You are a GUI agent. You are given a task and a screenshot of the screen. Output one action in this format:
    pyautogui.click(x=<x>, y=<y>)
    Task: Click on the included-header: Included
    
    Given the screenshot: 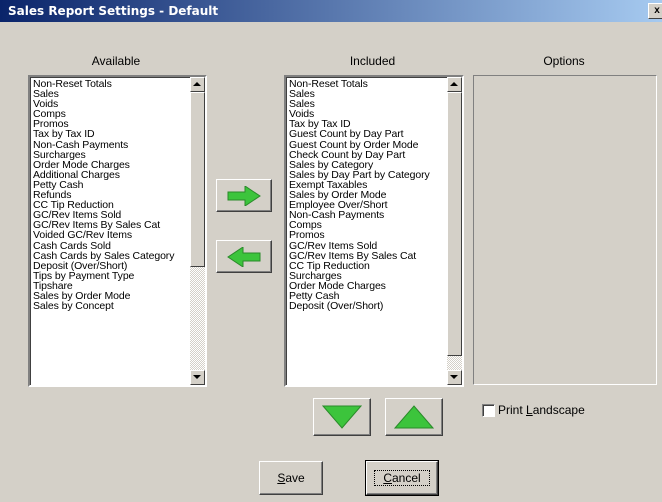 What is the action you would take?
    pyautogui.click(x=372, y=61)
    